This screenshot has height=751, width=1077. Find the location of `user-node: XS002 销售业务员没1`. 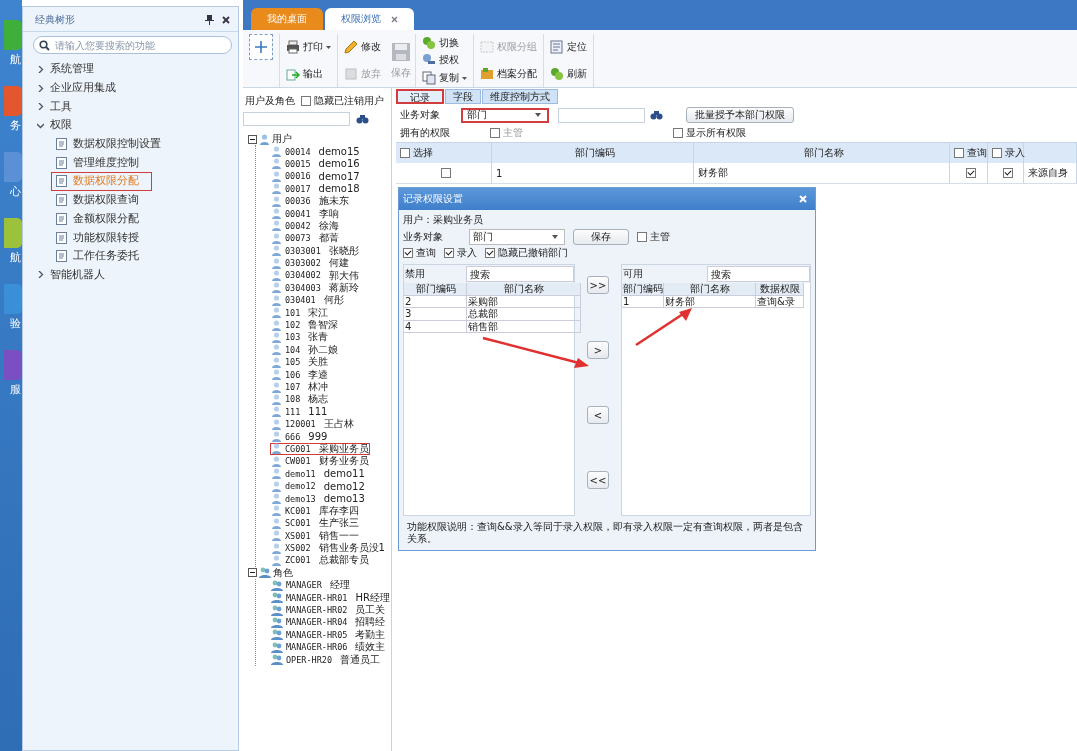

user-node: XS002 销售业务员没1 is located at coordinates (328, 548).